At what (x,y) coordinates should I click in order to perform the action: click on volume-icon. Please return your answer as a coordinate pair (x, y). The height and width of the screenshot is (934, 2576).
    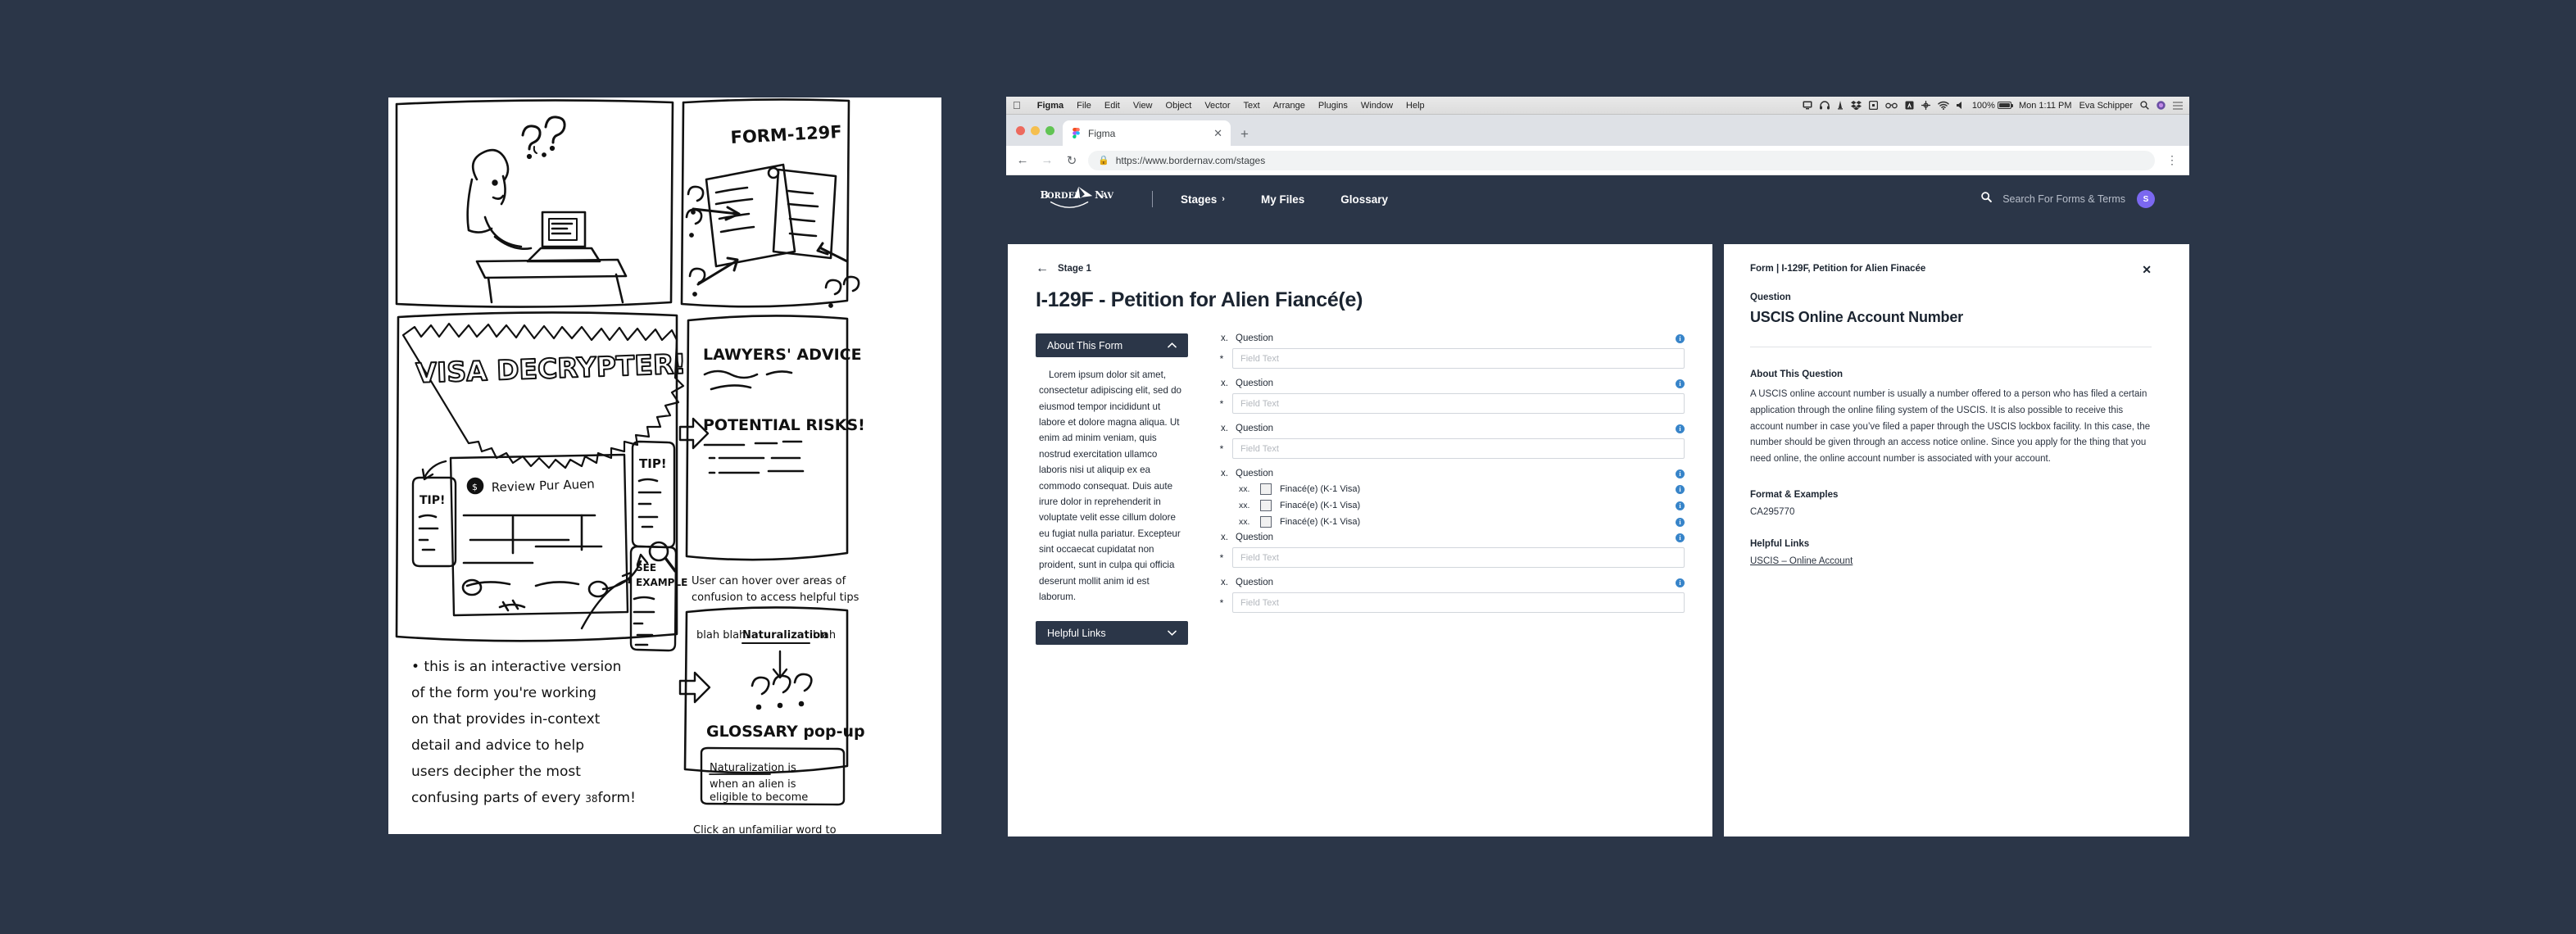
    Looking at the image, I should click on (1960, 106).